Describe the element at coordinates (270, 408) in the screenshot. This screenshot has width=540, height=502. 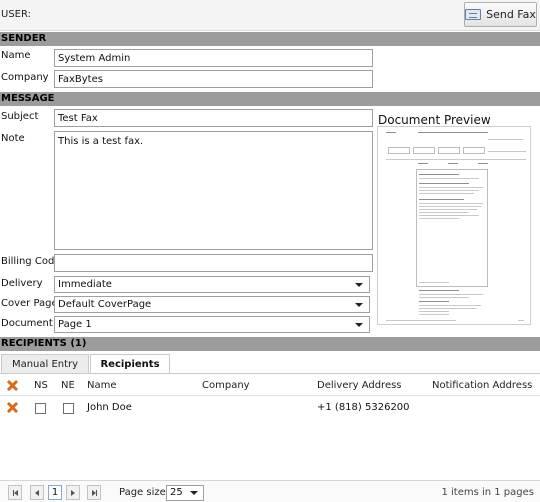
I see `table-row: John Doe +1 (818) 5326200` at that location.